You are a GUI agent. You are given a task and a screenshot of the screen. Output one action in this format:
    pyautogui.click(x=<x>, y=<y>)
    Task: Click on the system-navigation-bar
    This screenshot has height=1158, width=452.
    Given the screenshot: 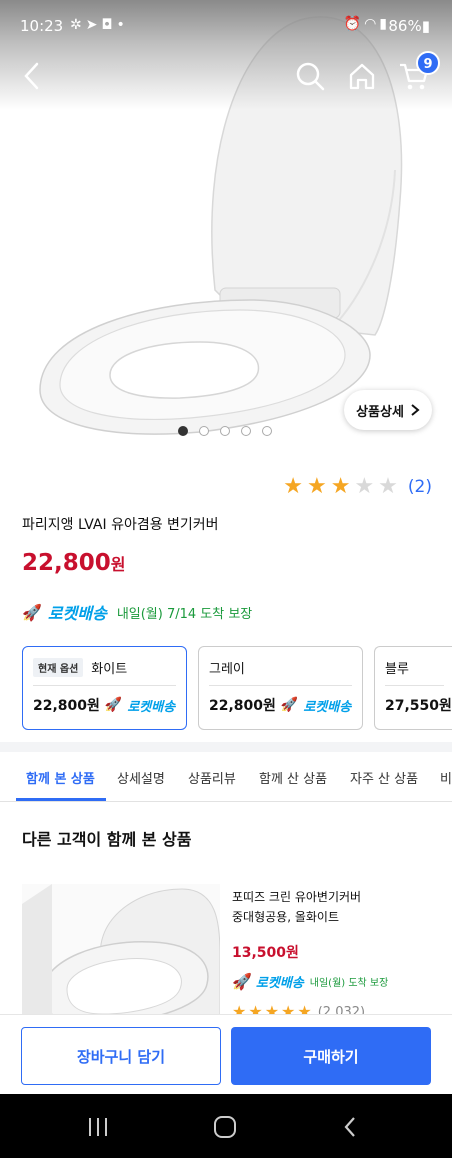 What is the action you would take?
    pyautogui.click(x=226, y=1126)
    